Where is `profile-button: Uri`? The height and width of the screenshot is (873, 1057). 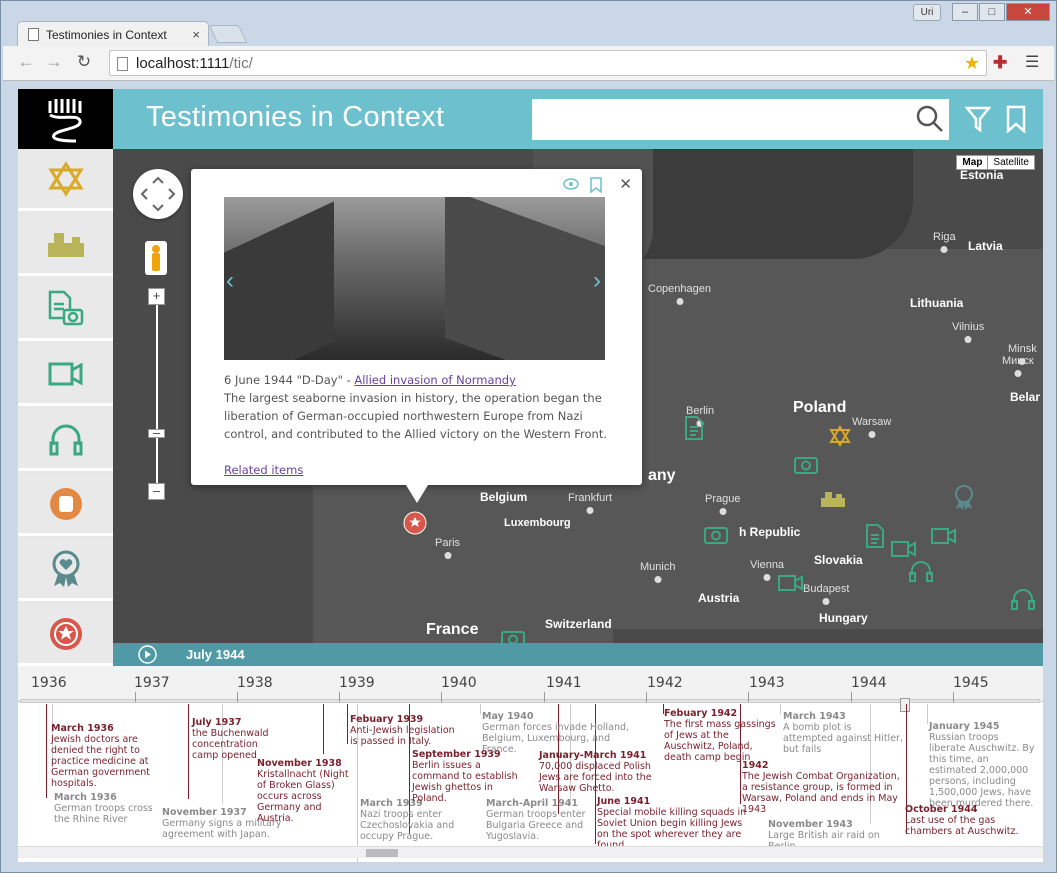 profile-button: Uri is located at coordinates (927, 12).